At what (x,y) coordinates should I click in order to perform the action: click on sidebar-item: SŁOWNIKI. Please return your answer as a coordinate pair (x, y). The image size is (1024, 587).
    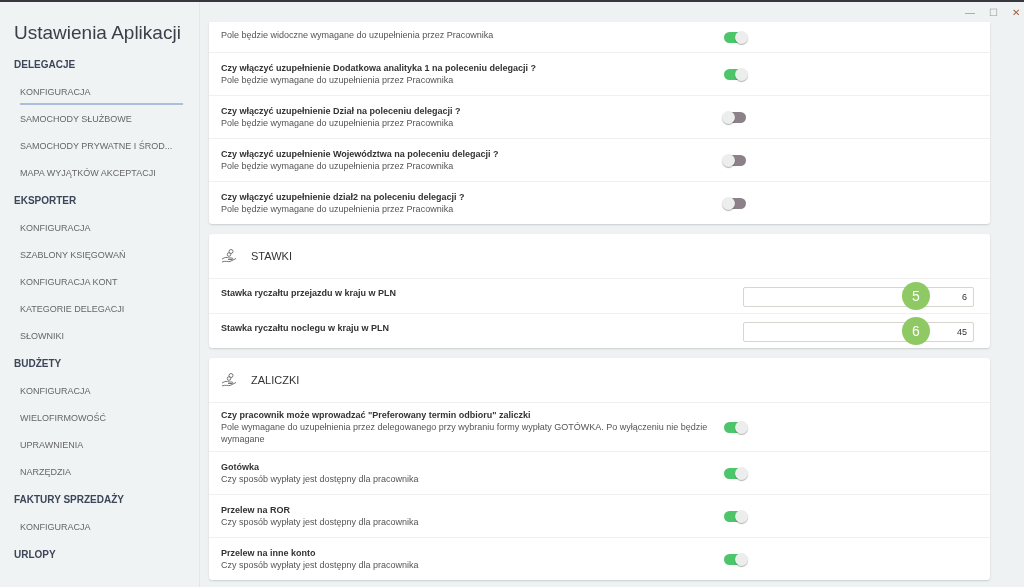
    Looking at the image, I should click on (101, 341).